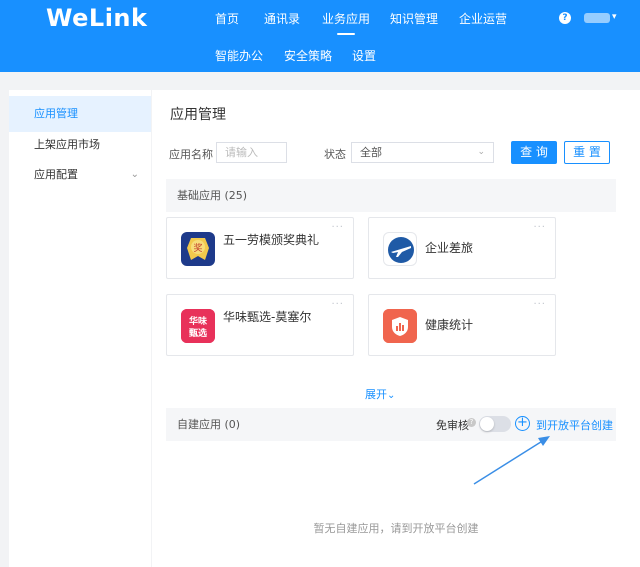  Describe the element at coordinates (282, 18) in the screenshot. I see `nav-contacts: 通讯录` at that location.